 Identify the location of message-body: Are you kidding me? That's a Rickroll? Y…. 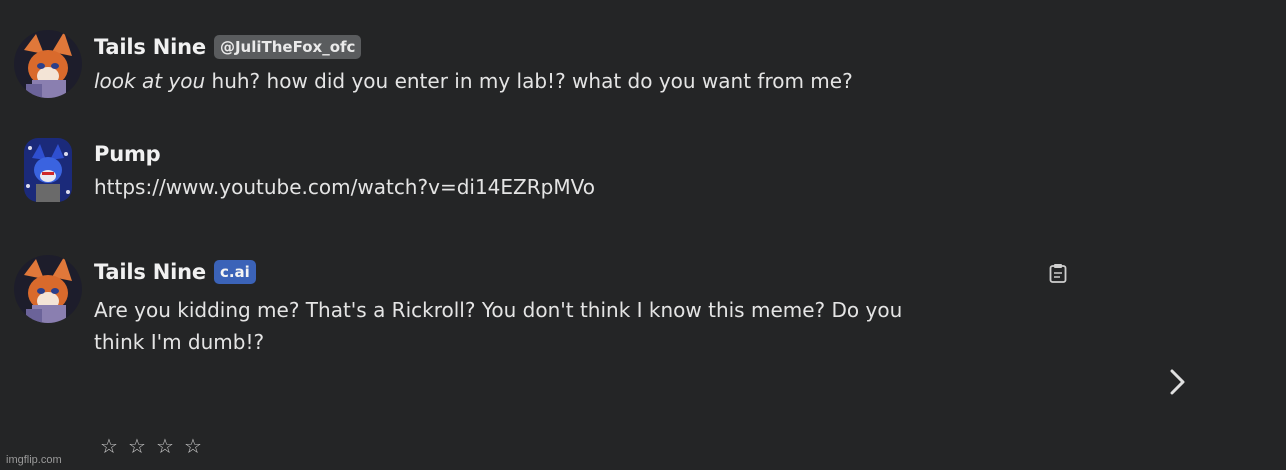
(498, 326).